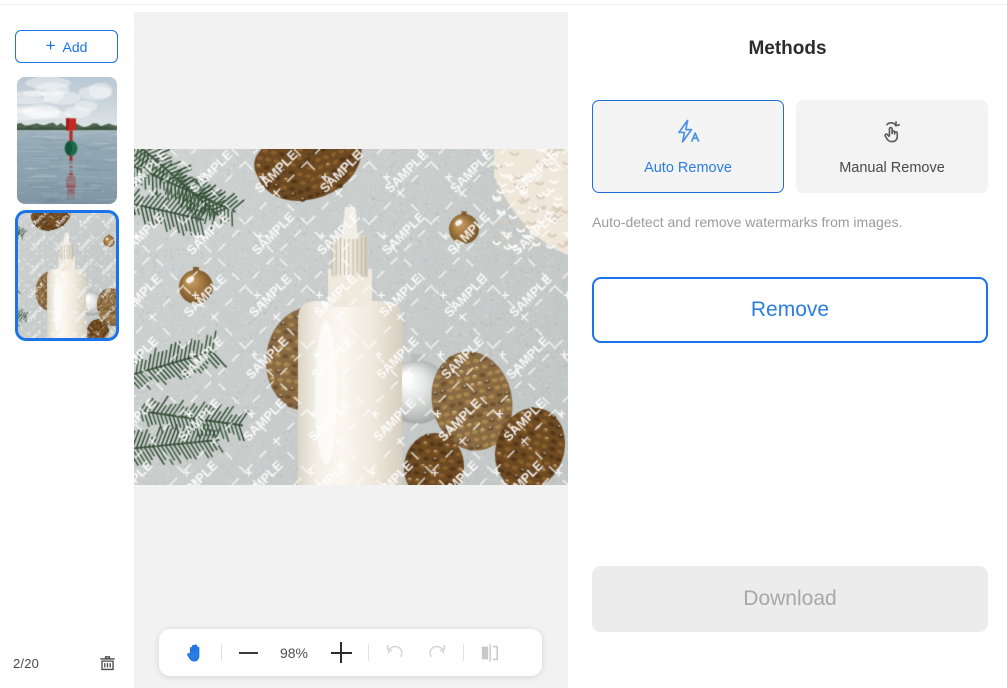  Describe the element at coordinates (688, 134) in the screenshot. I see `lightning-auto-icon` at that location.